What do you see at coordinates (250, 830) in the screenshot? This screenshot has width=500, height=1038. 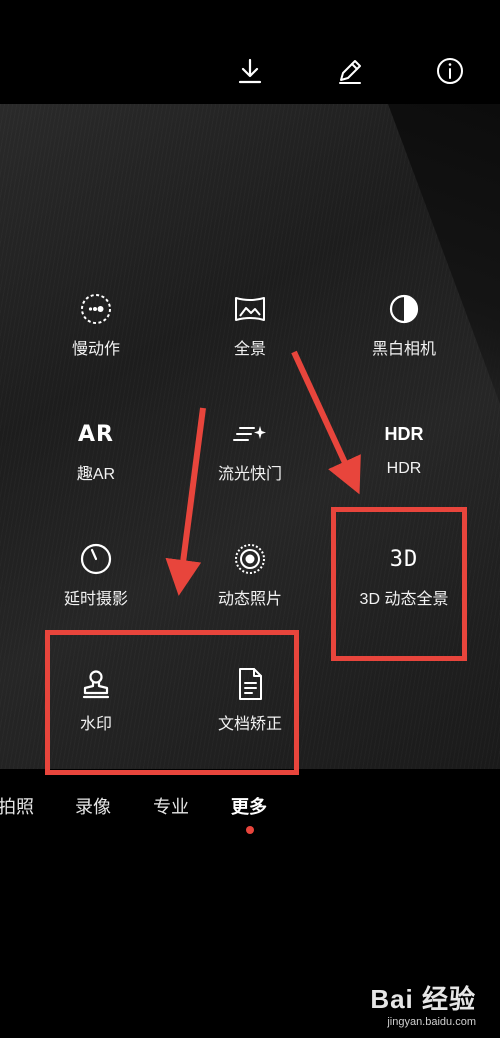 I see `active-tab-indicator` at bounding box center [250, 830].